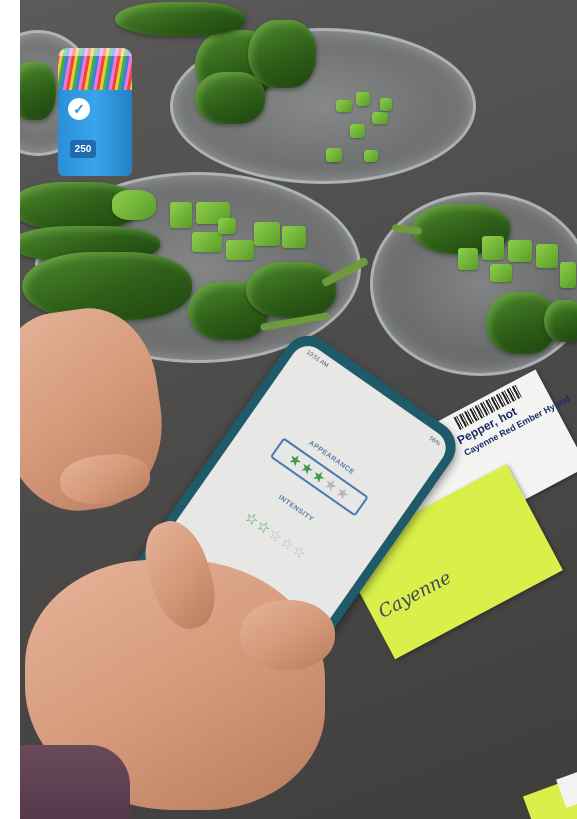  I want to click on handwritten-variety: Cayenne, so click(414, 595).